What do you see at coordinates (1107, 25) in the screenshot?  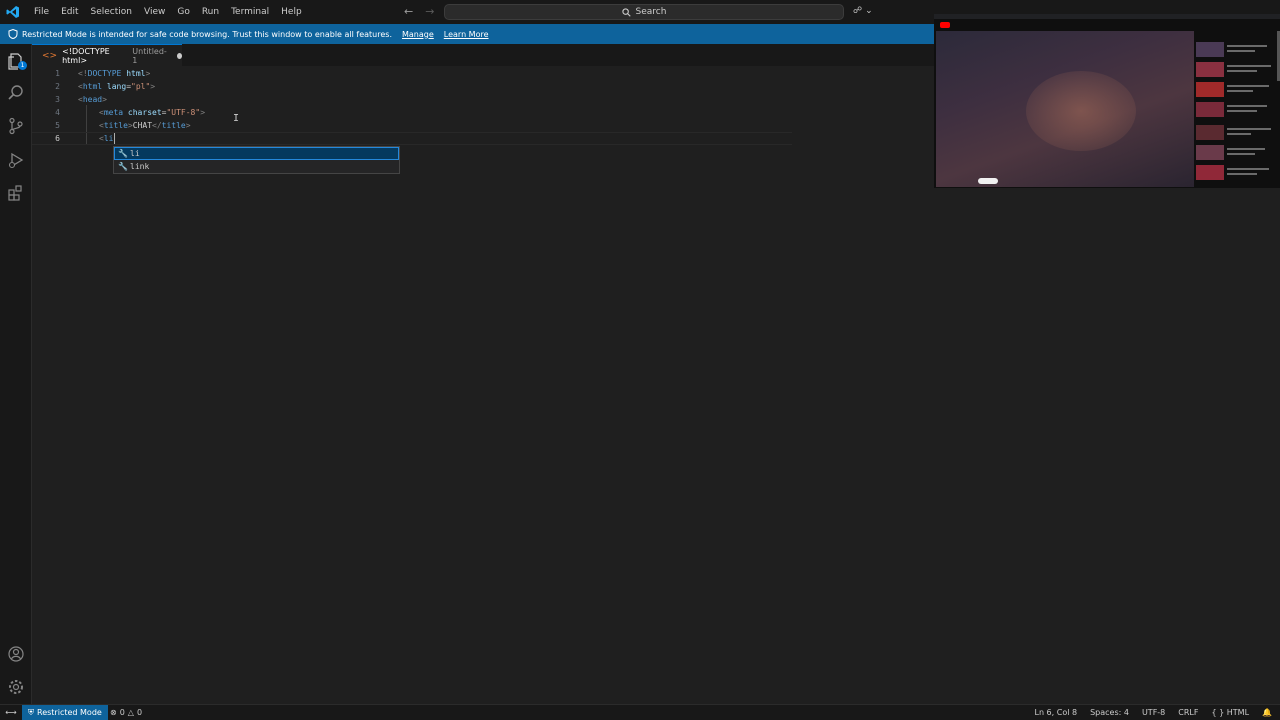 I see `youtube-header` at bounding box center [1107, 25].